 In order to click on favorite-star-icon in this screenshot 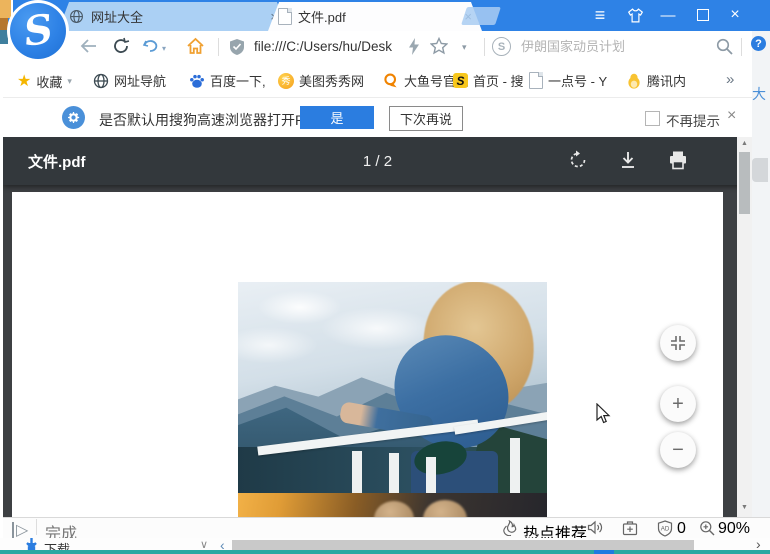, I will do `click(439, 46)`.